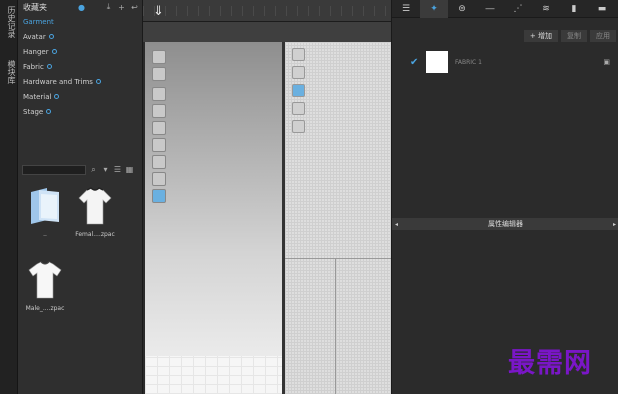 This screenshot has height=394, width=618. I want to click on tab-fabric: ✦, so click(434, 9).